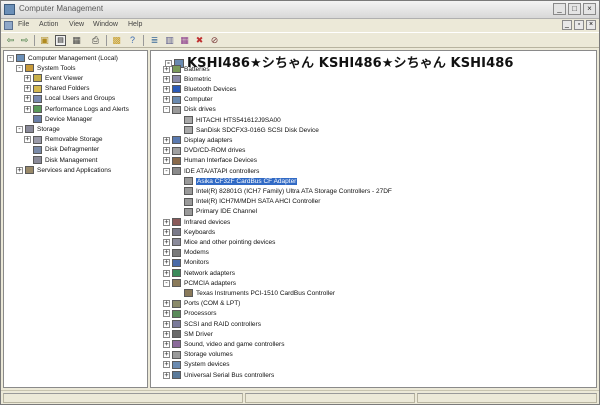 This screenshot has height=405, width=600. Describe the element at coordinates (591, 25) in the screenshot. I see `child-close-button: ×` at that location.